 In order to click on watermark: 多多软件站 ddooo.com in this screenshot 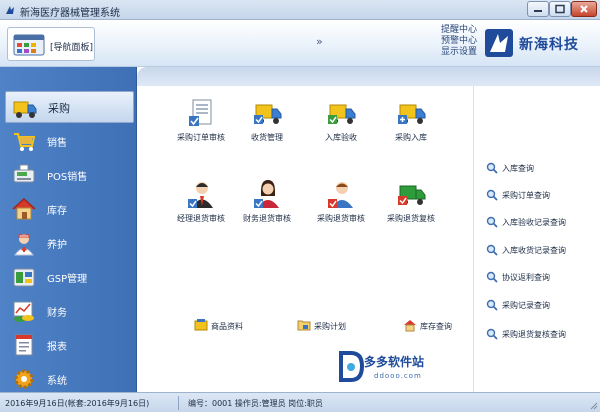, I will do `click(398, 368)`.